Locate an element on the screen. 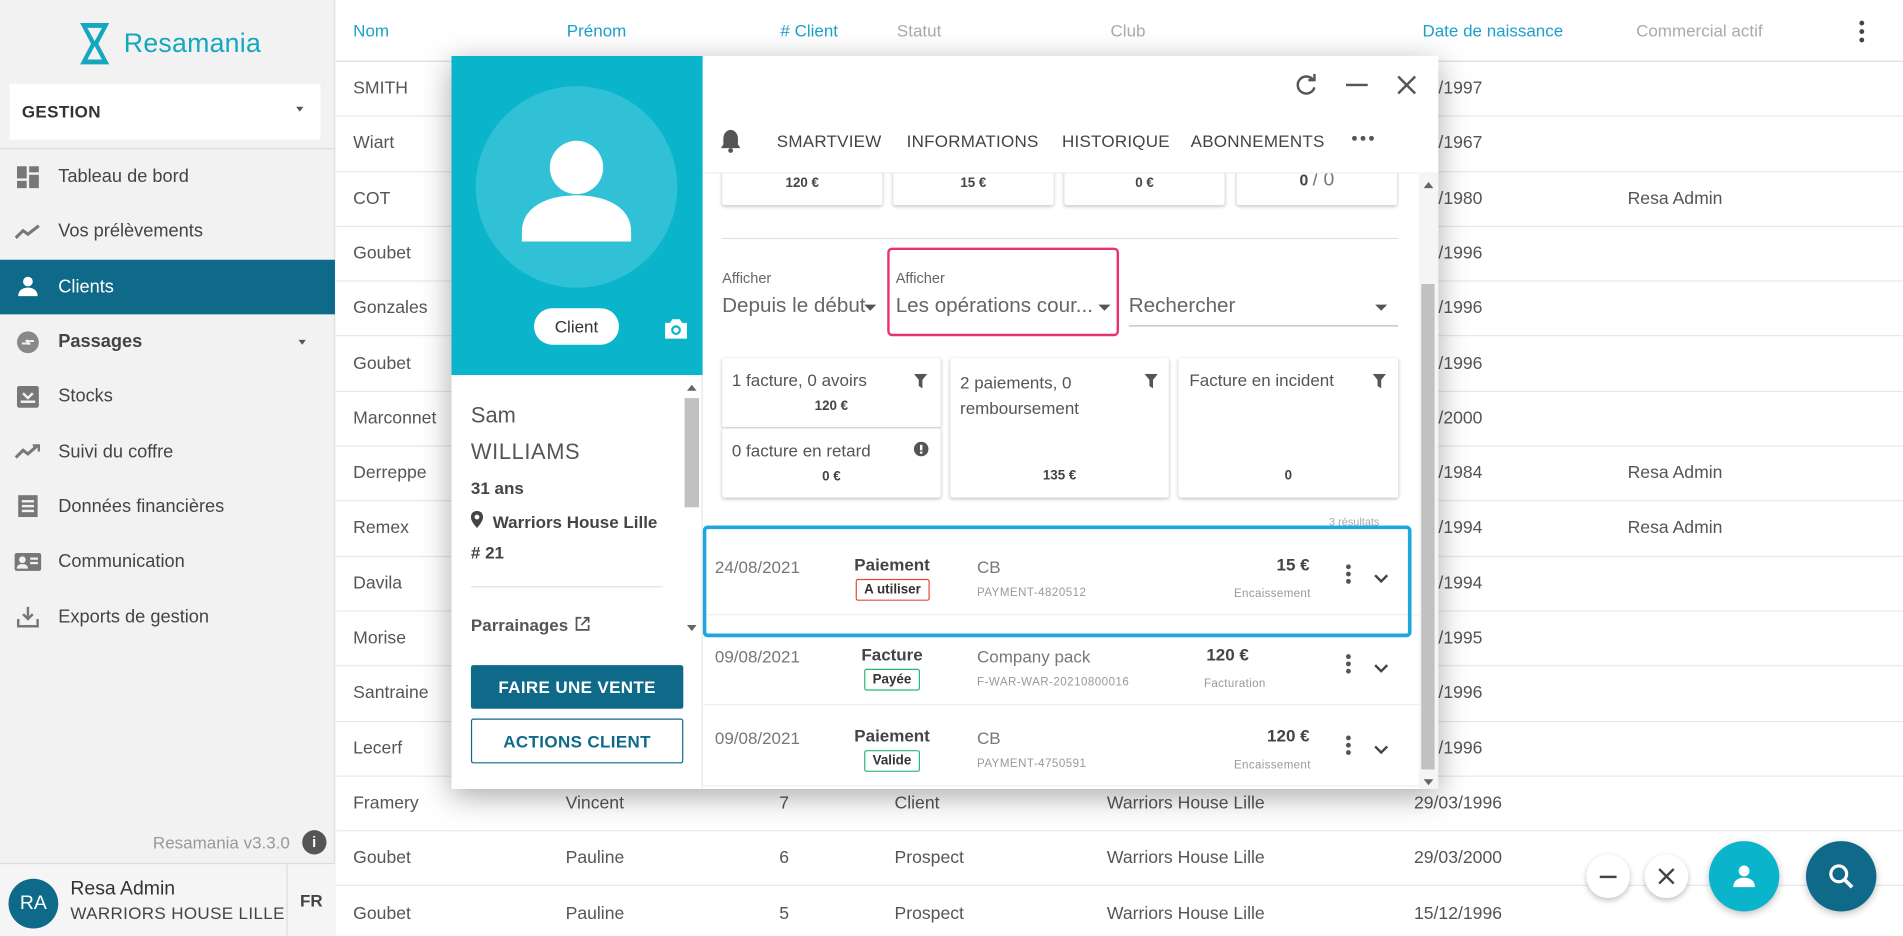 This screenshot has height=936, width=1903. dashboard-icon is located at coordinates (28, 176).